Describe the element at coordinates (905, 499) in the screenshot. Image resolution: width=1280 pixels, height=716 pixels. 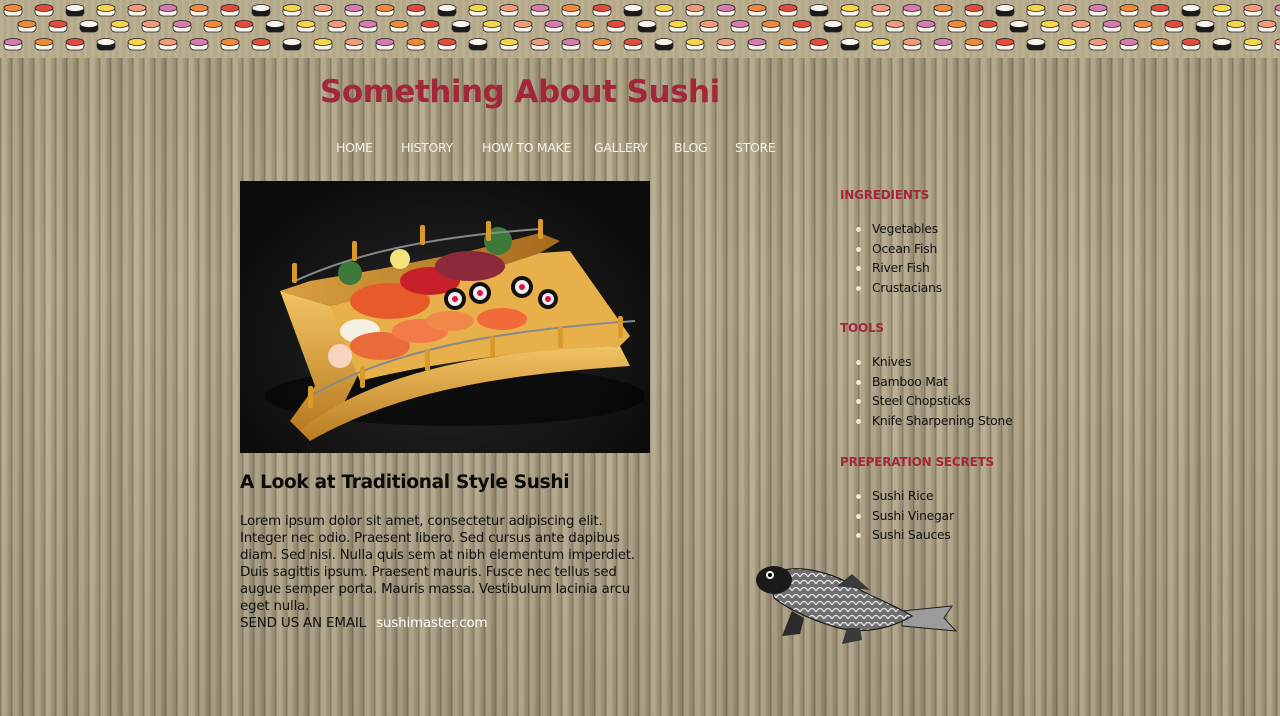
I see `sidebar-item-sushi-rice: Sushi Rice` at that location.